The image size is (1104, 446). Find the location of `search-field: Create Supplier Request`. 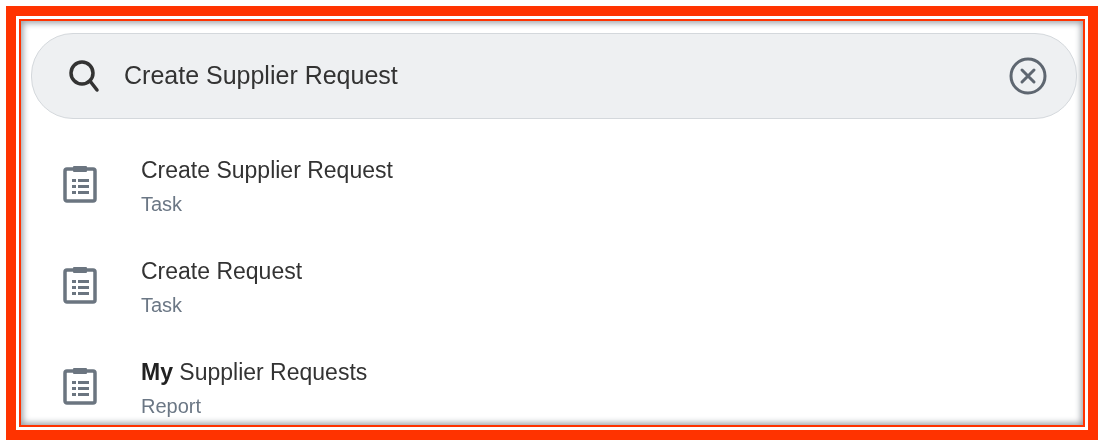

search-field: Create Supplier Request is located at coordinates (554, 76).